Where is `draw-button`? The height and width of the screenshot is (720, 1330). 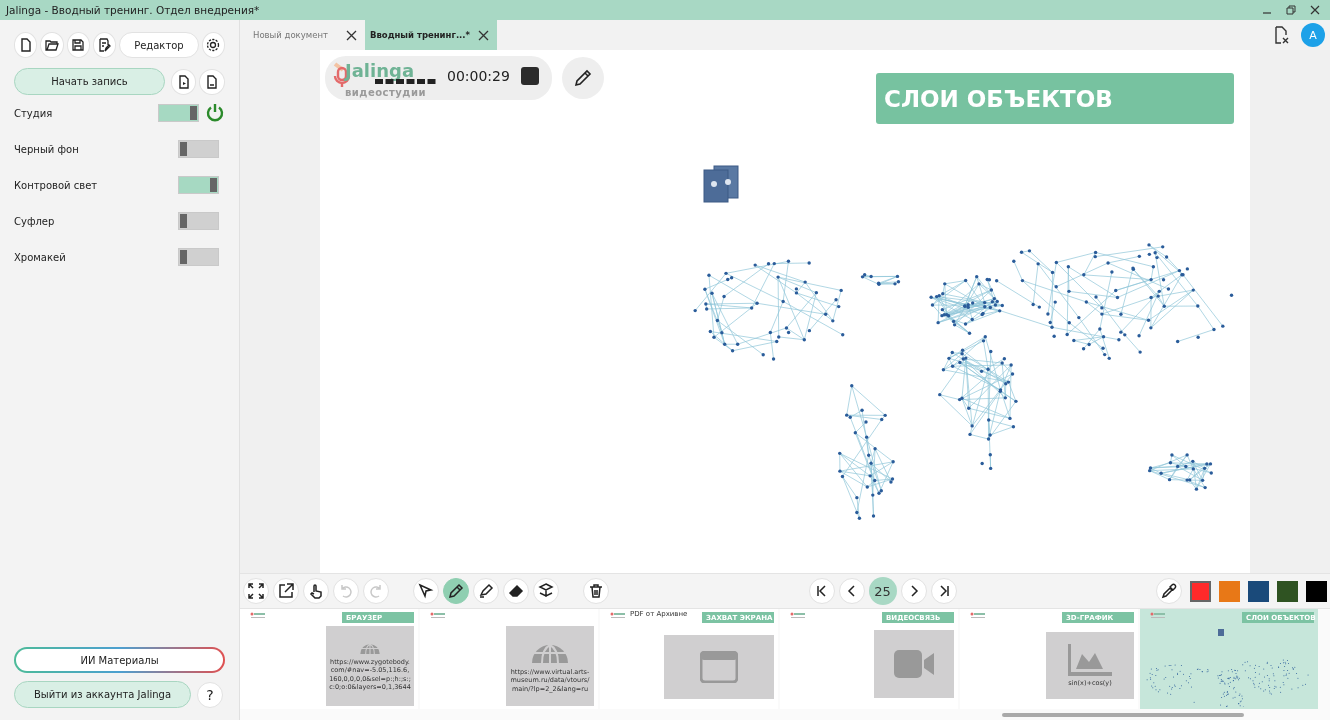 draw-button is located at coordinates (583, 78).